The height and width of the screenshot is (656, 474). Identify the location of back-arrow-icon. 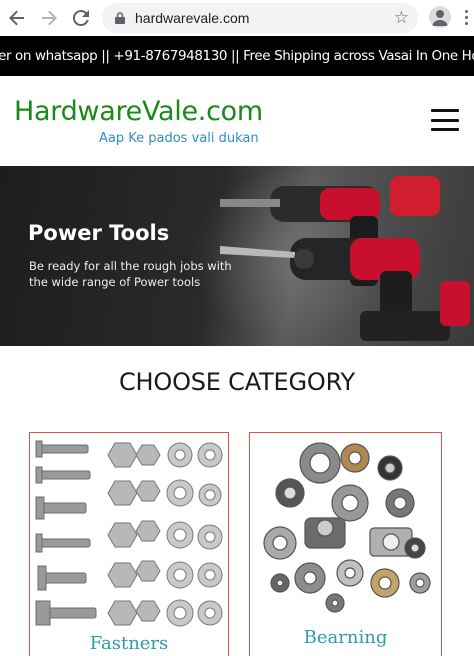
(17, 18).